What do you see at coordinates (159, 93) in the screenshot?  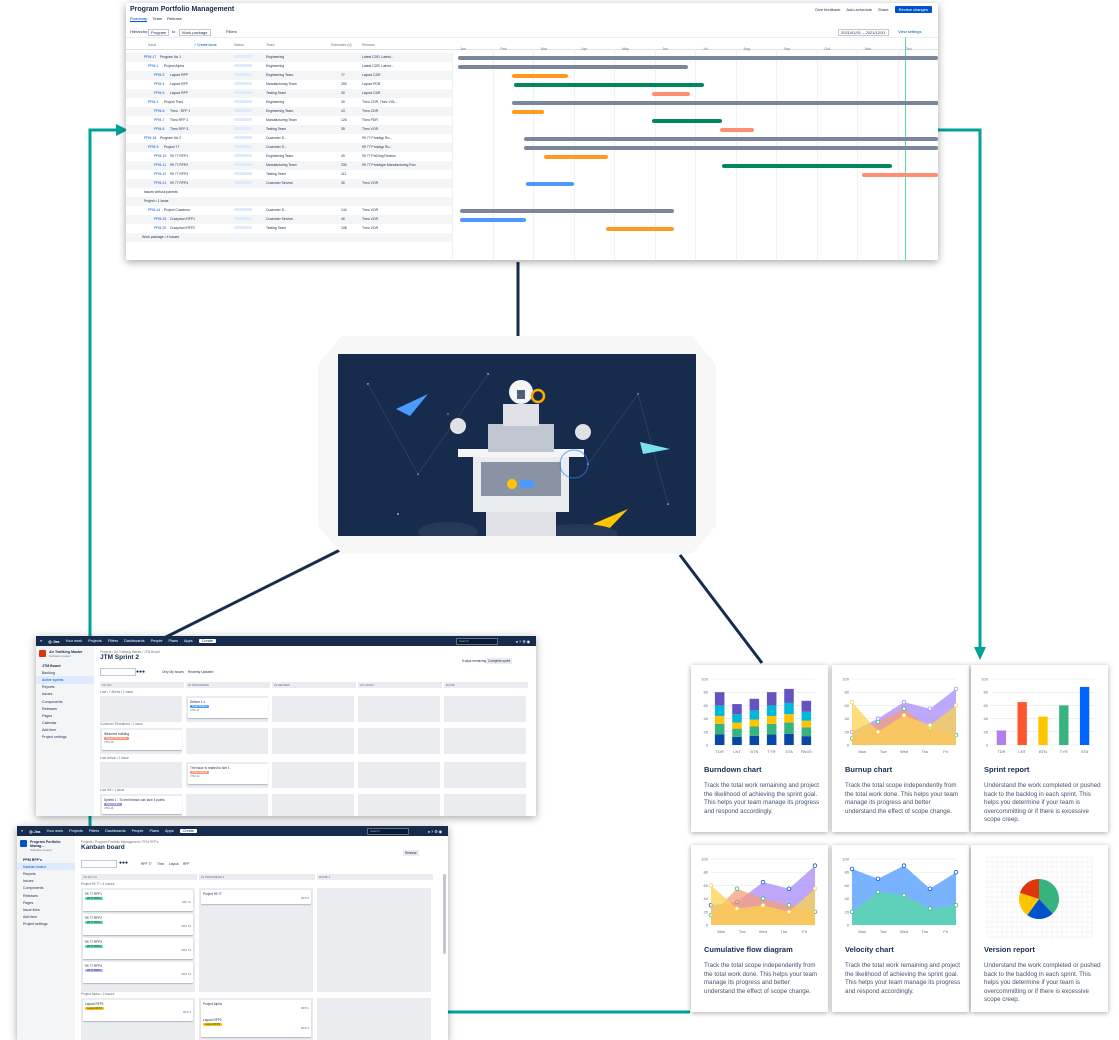 I see `issue-key: PPM-5` at bounding box center [159, 93].